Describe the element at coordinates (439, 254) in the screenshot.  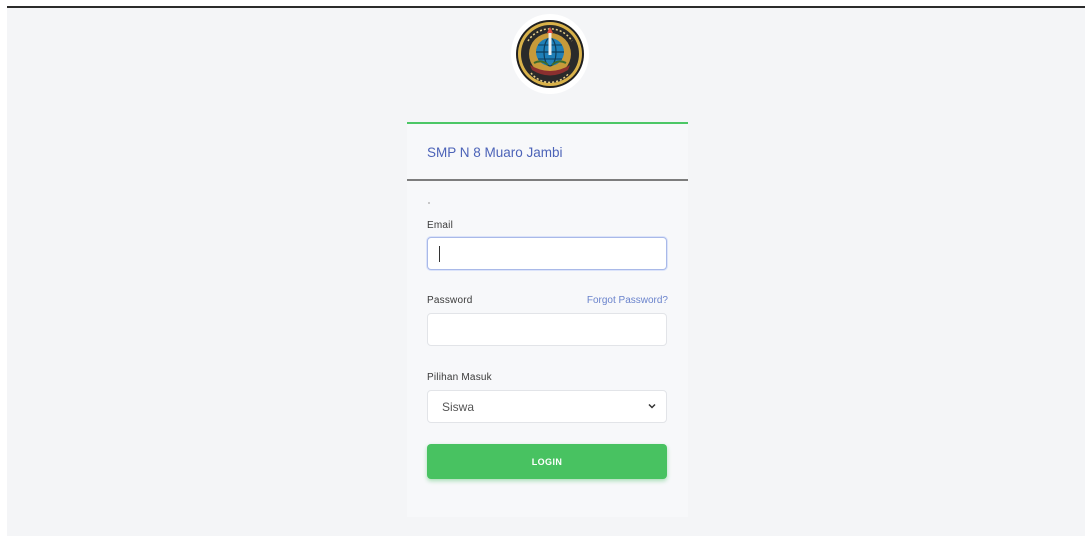
I see `text-caret` at that location.